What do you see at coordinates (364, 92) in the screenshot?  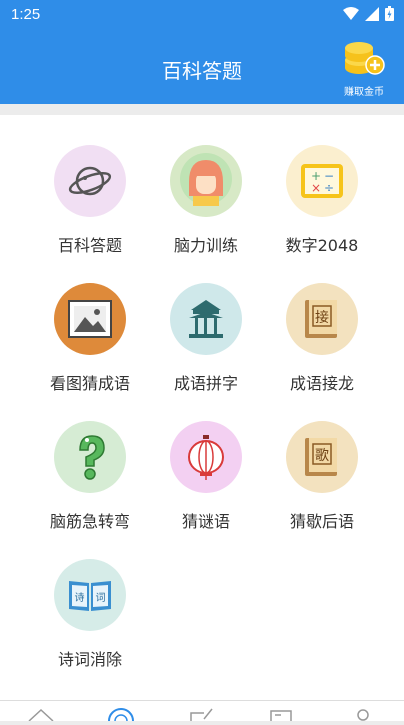 I see `earn-coins-label: 赚取金币` at bounding box center [364, 92].